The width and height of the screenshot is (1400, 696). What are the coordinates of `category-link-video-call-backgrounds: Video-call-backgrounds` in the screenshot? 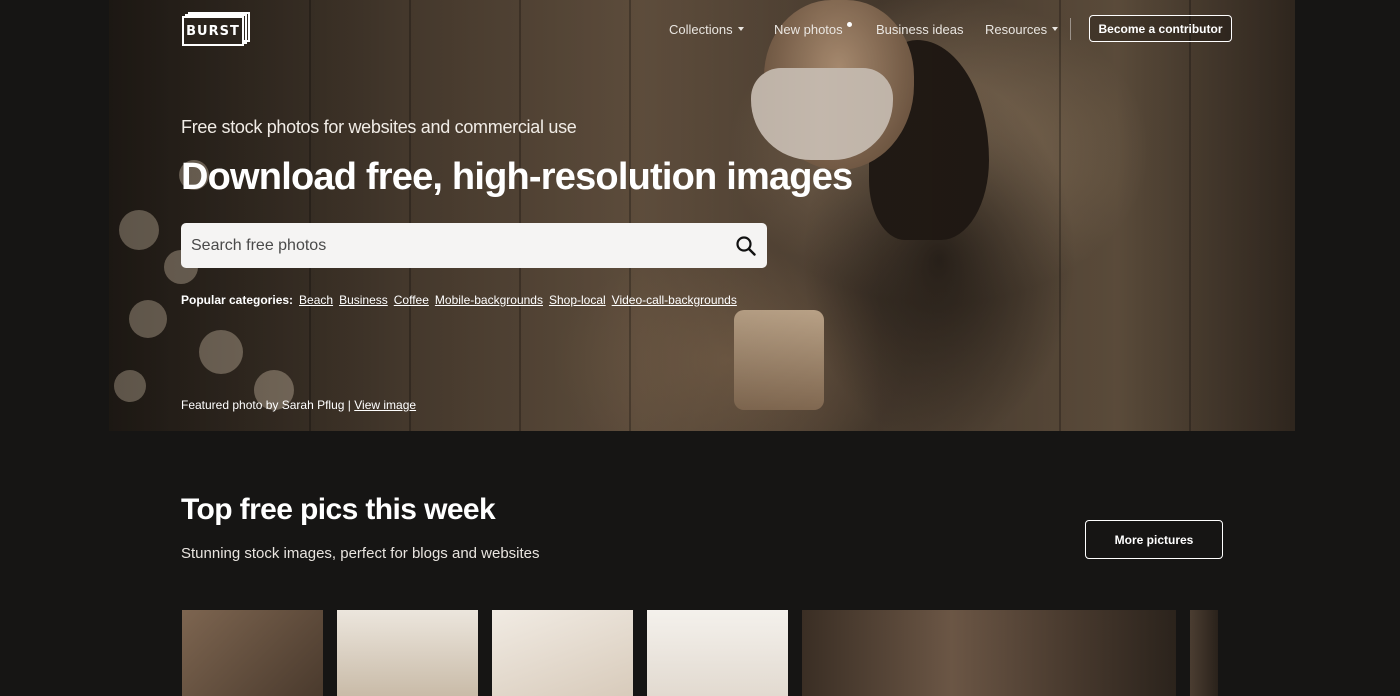 It's located at (674, 300).